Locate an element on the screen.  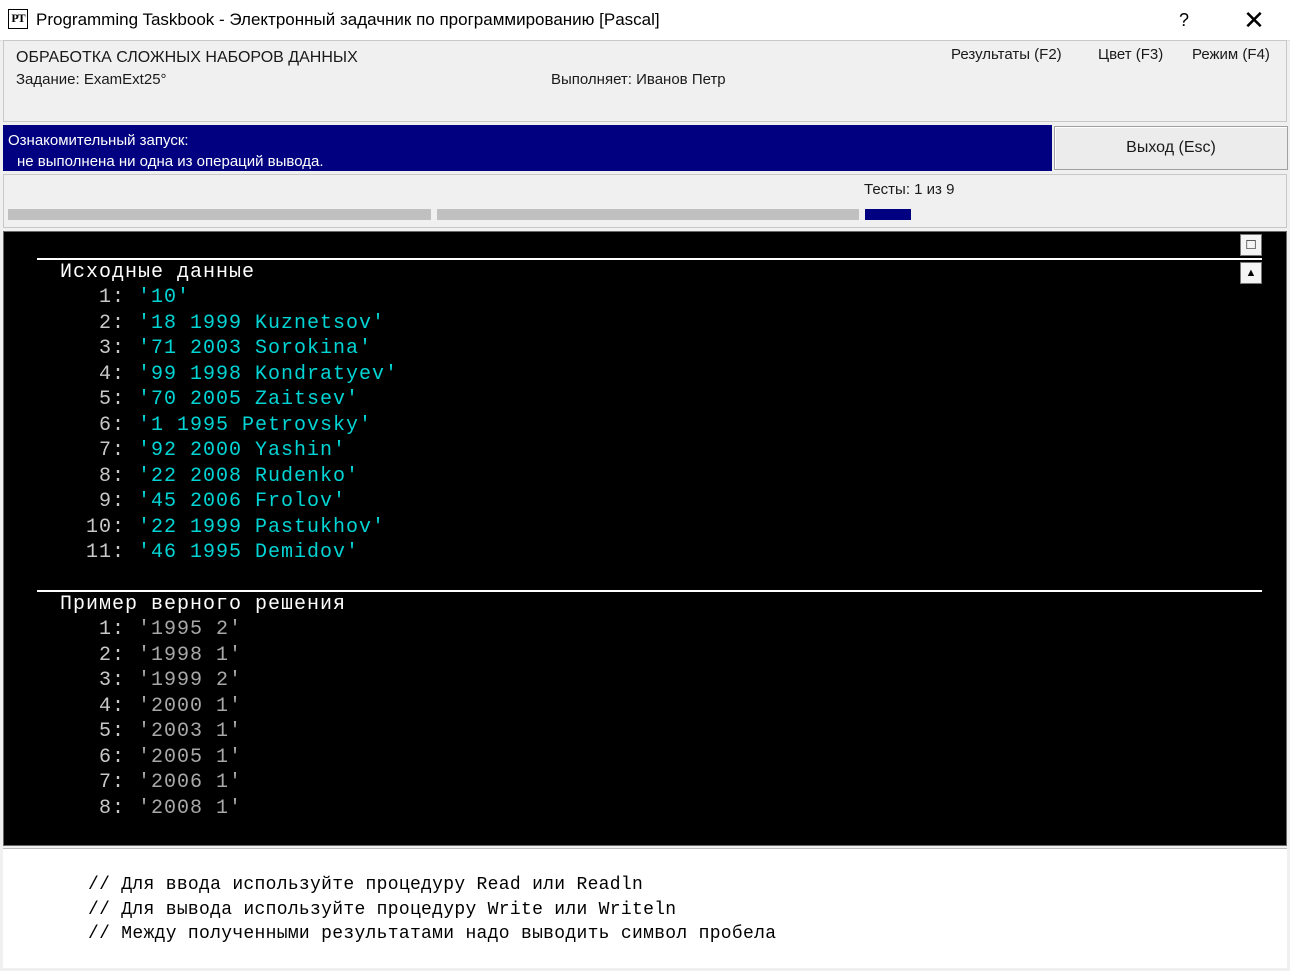
performer-label: Выполняет: Иванов Петр is located at coordinates (638, 79).